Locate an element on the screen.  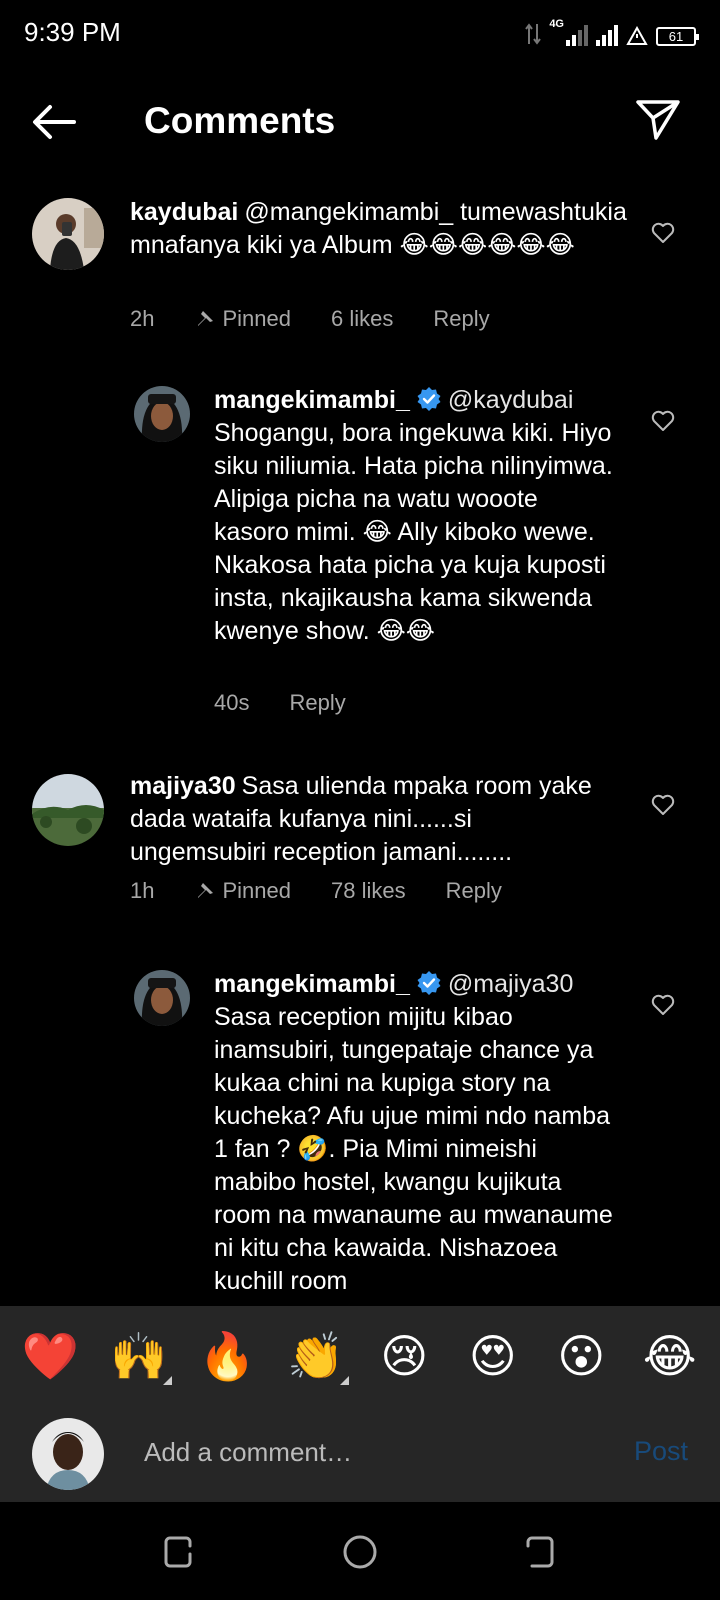
emoji-laughing: 😂 is located at coordinates (670, 1356).